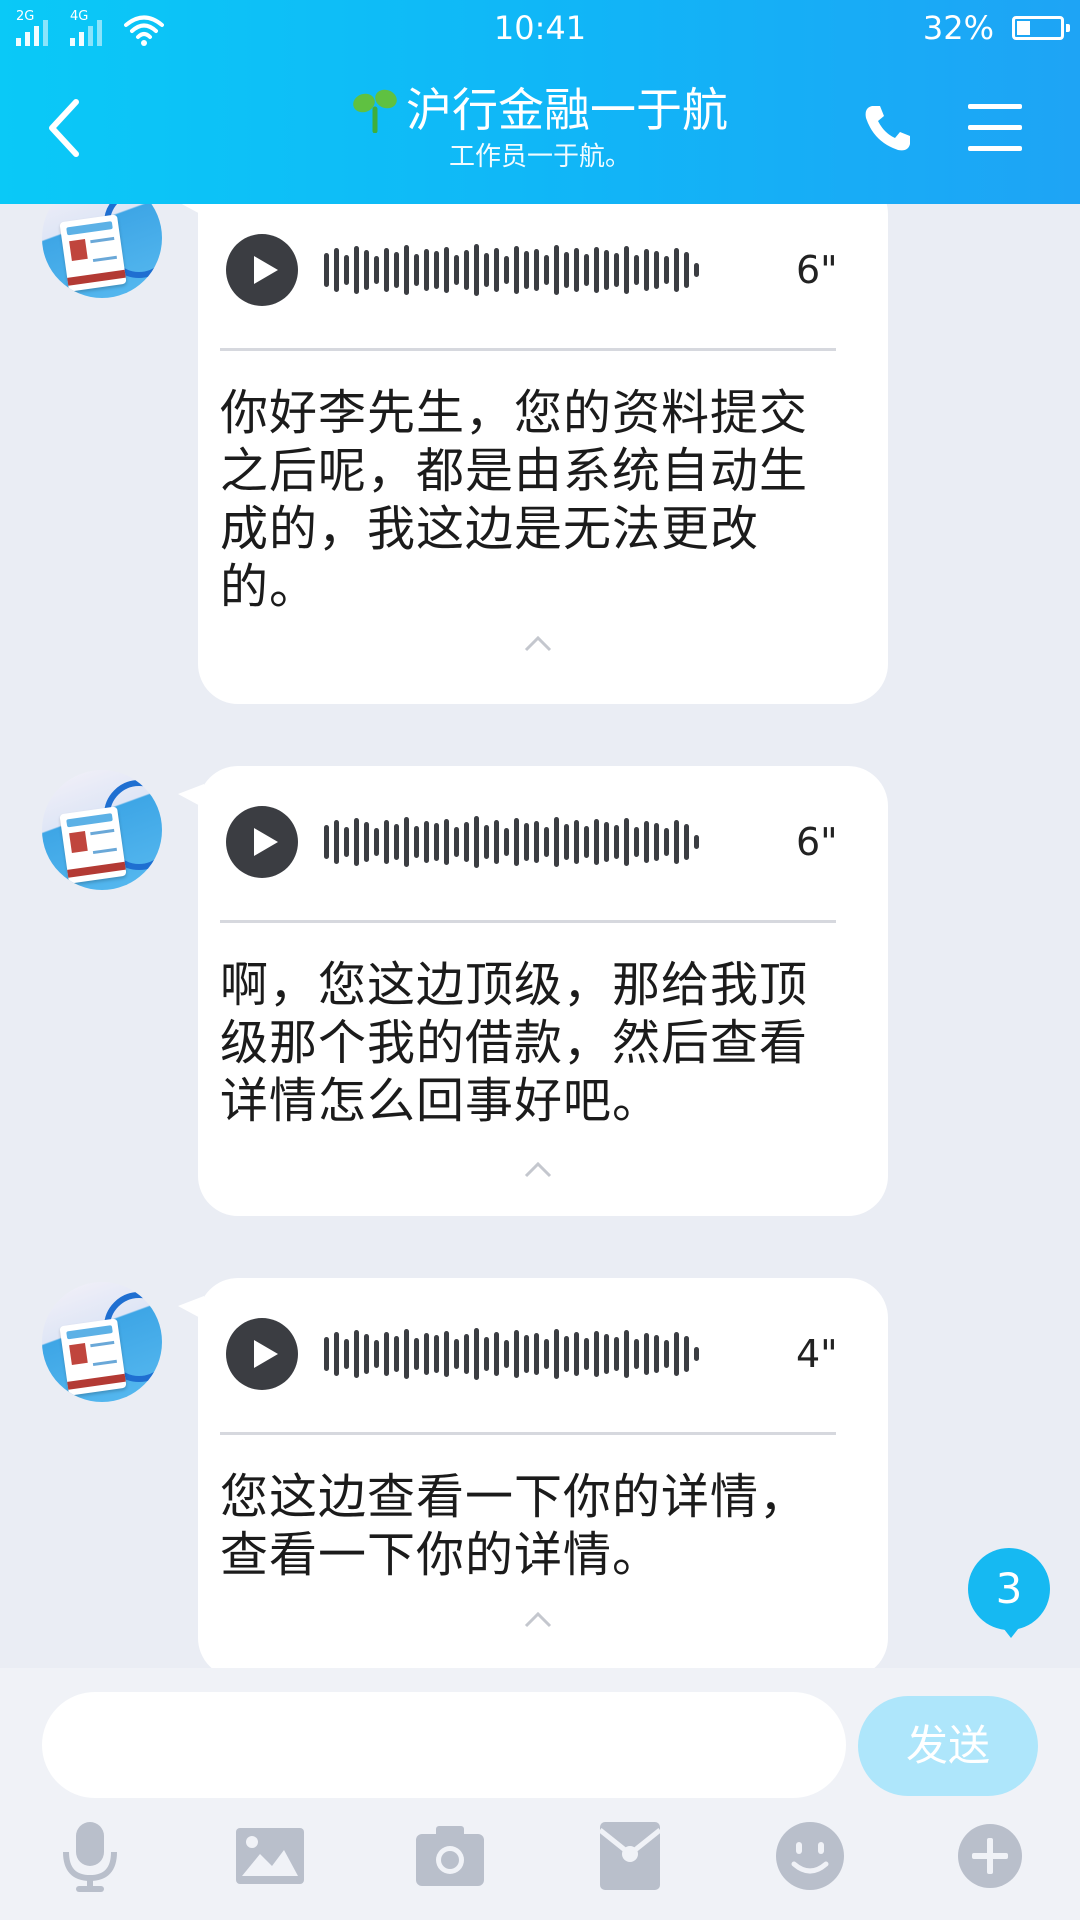  Describe the element at coordinates (630, 1856) in the screenshot. I see `red-packet-icon` at that location.